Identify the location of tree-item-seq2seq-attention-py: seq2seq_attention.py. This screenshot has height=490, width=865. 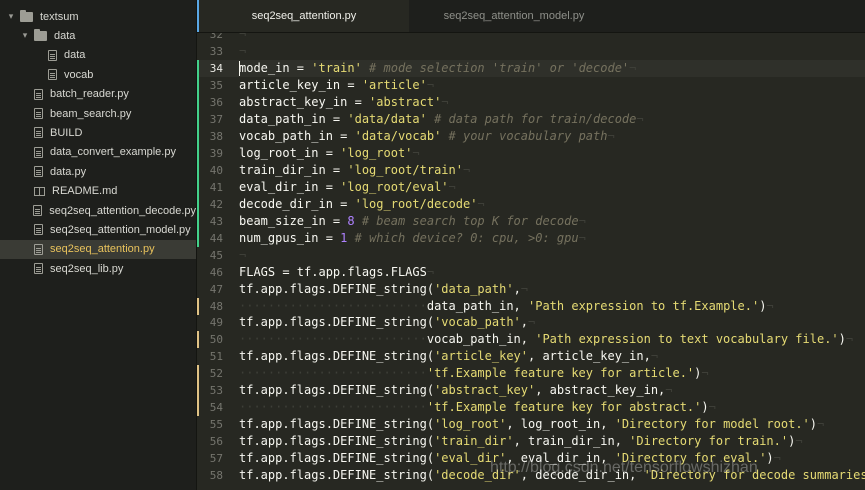
(98, 249).